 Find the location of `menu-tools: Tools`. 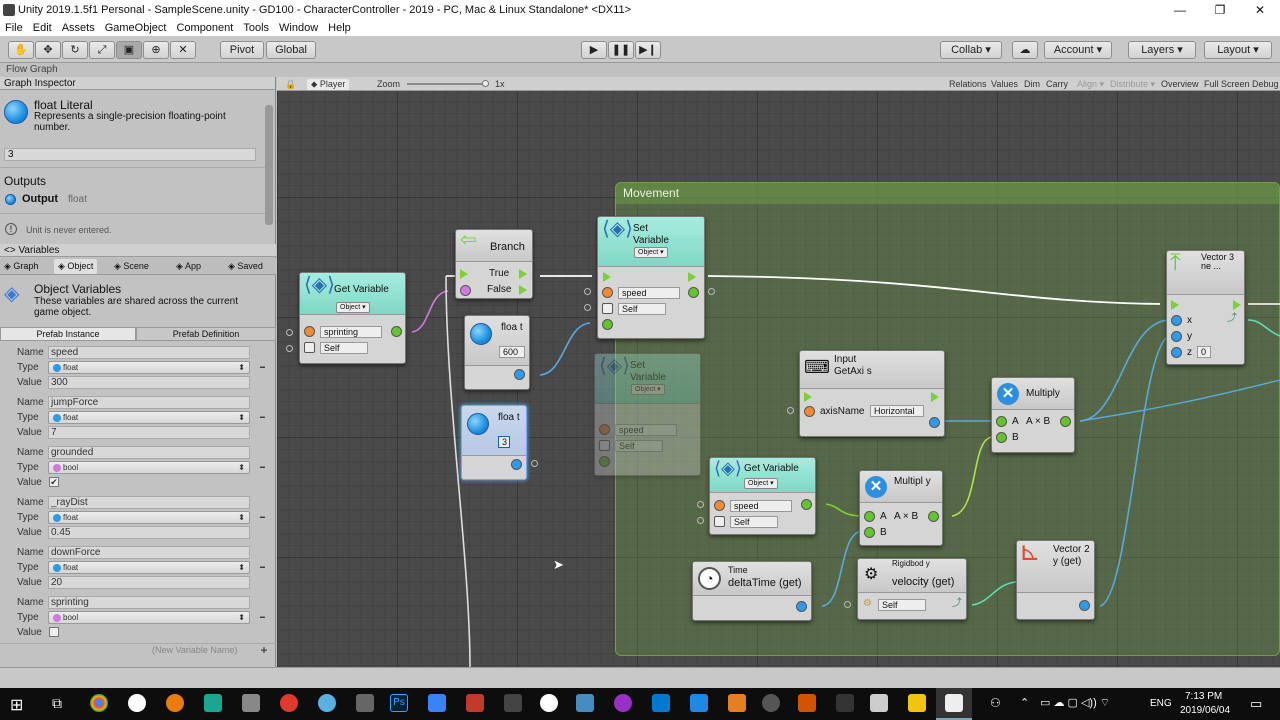

menu-tools: Tools is located at coordinates (256, 28).